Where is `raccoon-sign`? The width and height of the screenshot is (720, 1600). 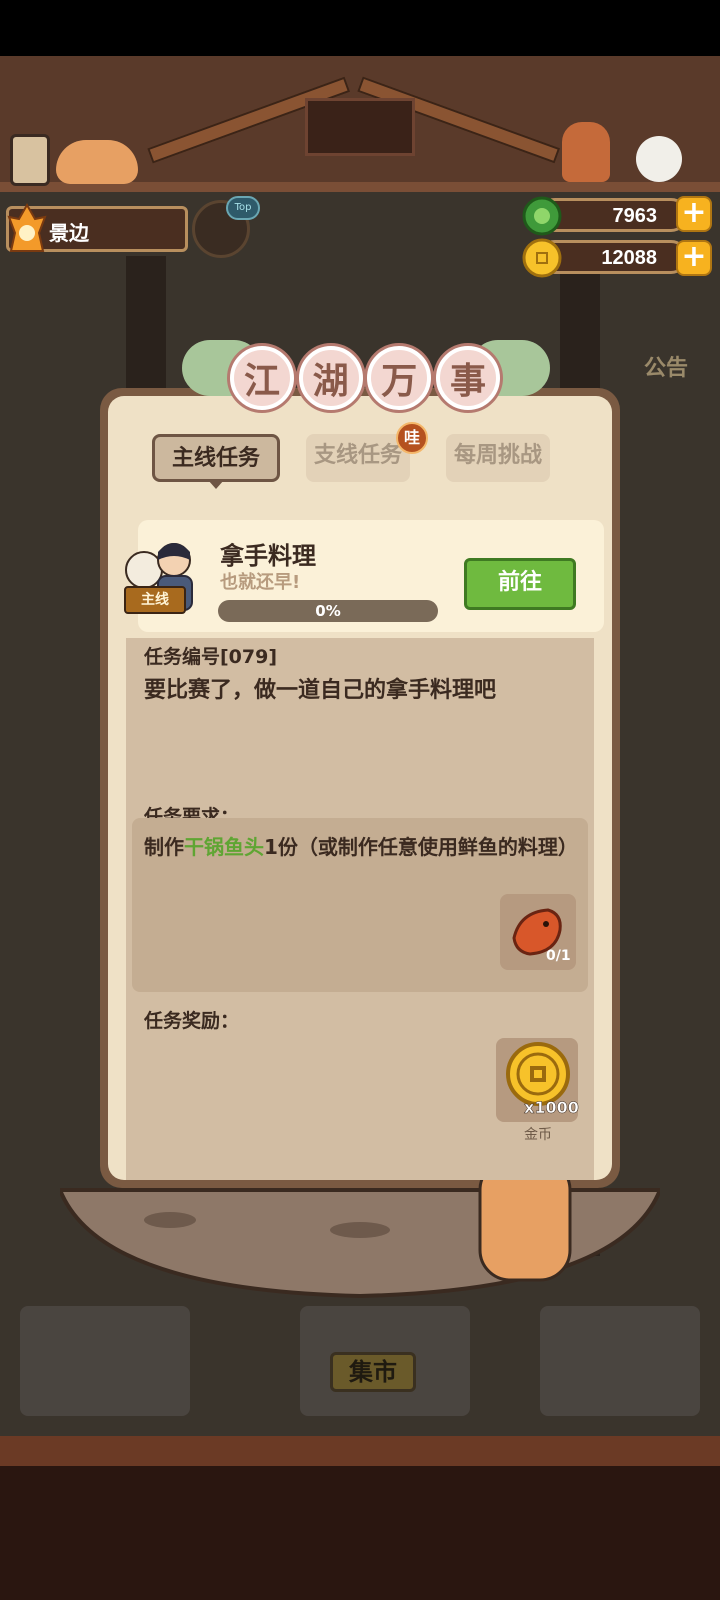
raccoon-sign is located at coordinates (360, 127).